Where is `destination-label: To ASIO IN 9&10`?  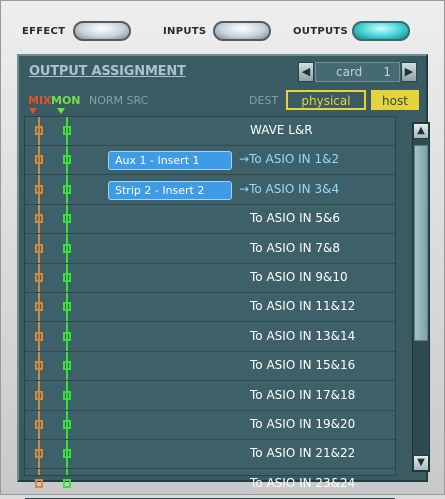 destination-label: To ASIO IN 9&10 is located at coordinates (299, 277).